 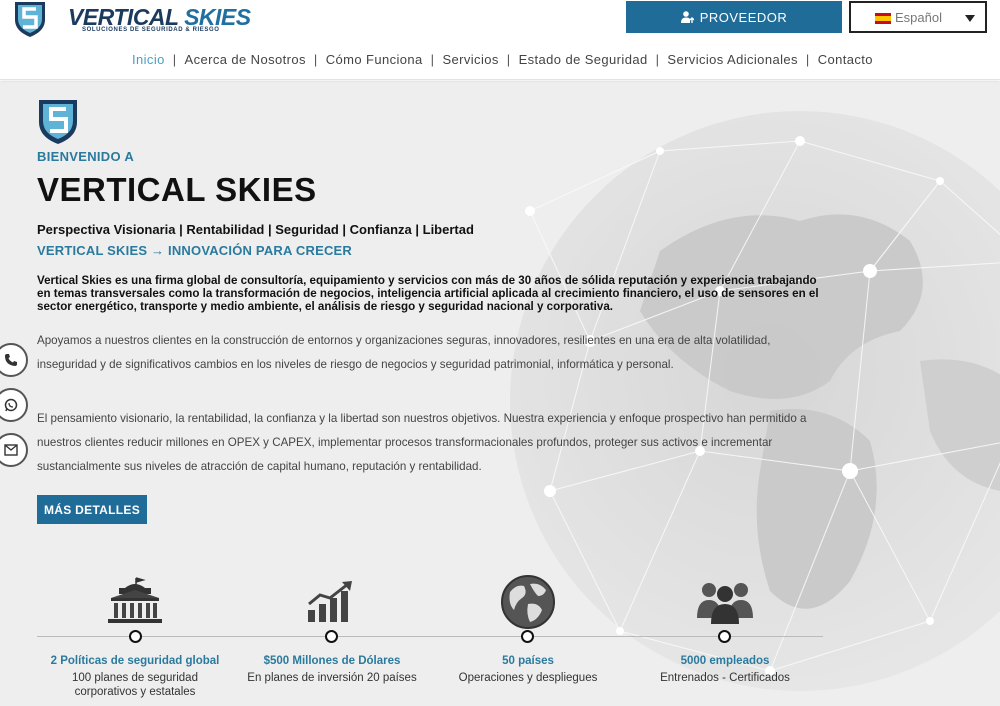 What do you see at coordinates (177, 189) in the screenshot?
I see `hero-title: VERTICAL SKIES` at bounding box center [177, 189].